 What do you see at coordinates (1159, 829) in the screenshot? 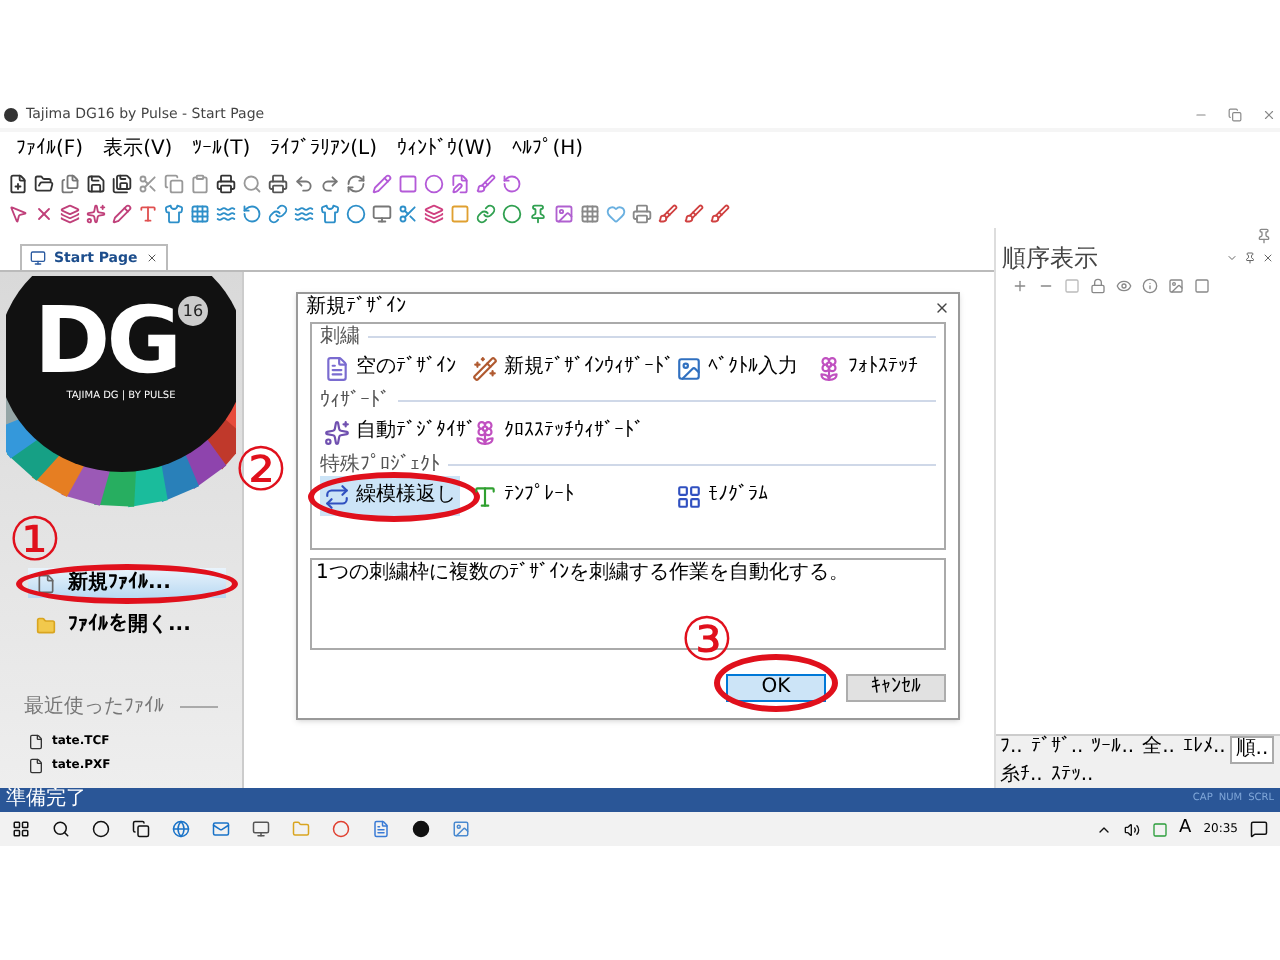
I see `app-tray-icon` at bounding box center [1159, 829].